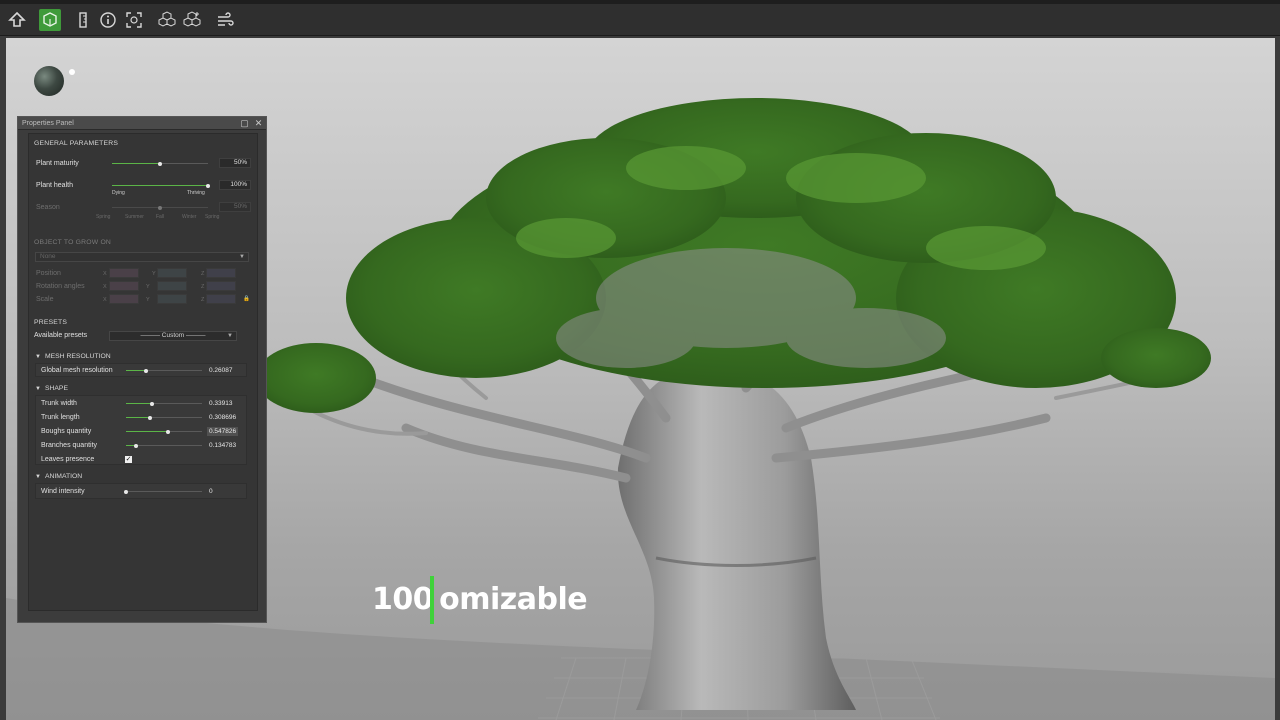  What do you see at coordinates (172, 286) in the screenshot?
I see `rotation-y-field` at bounding box center [172, 286].